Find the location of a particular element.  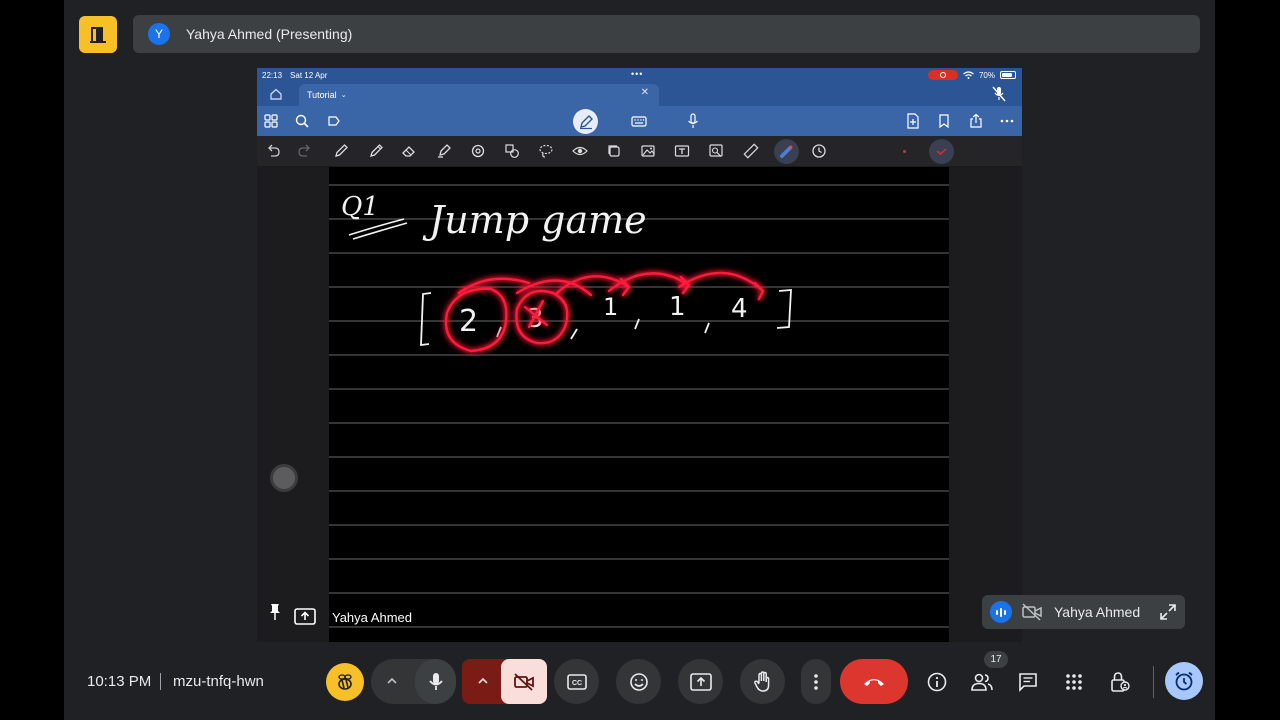

presenter-banner: Y Yahya Ahmed (Presenting) is located at coordinates (666, 34).